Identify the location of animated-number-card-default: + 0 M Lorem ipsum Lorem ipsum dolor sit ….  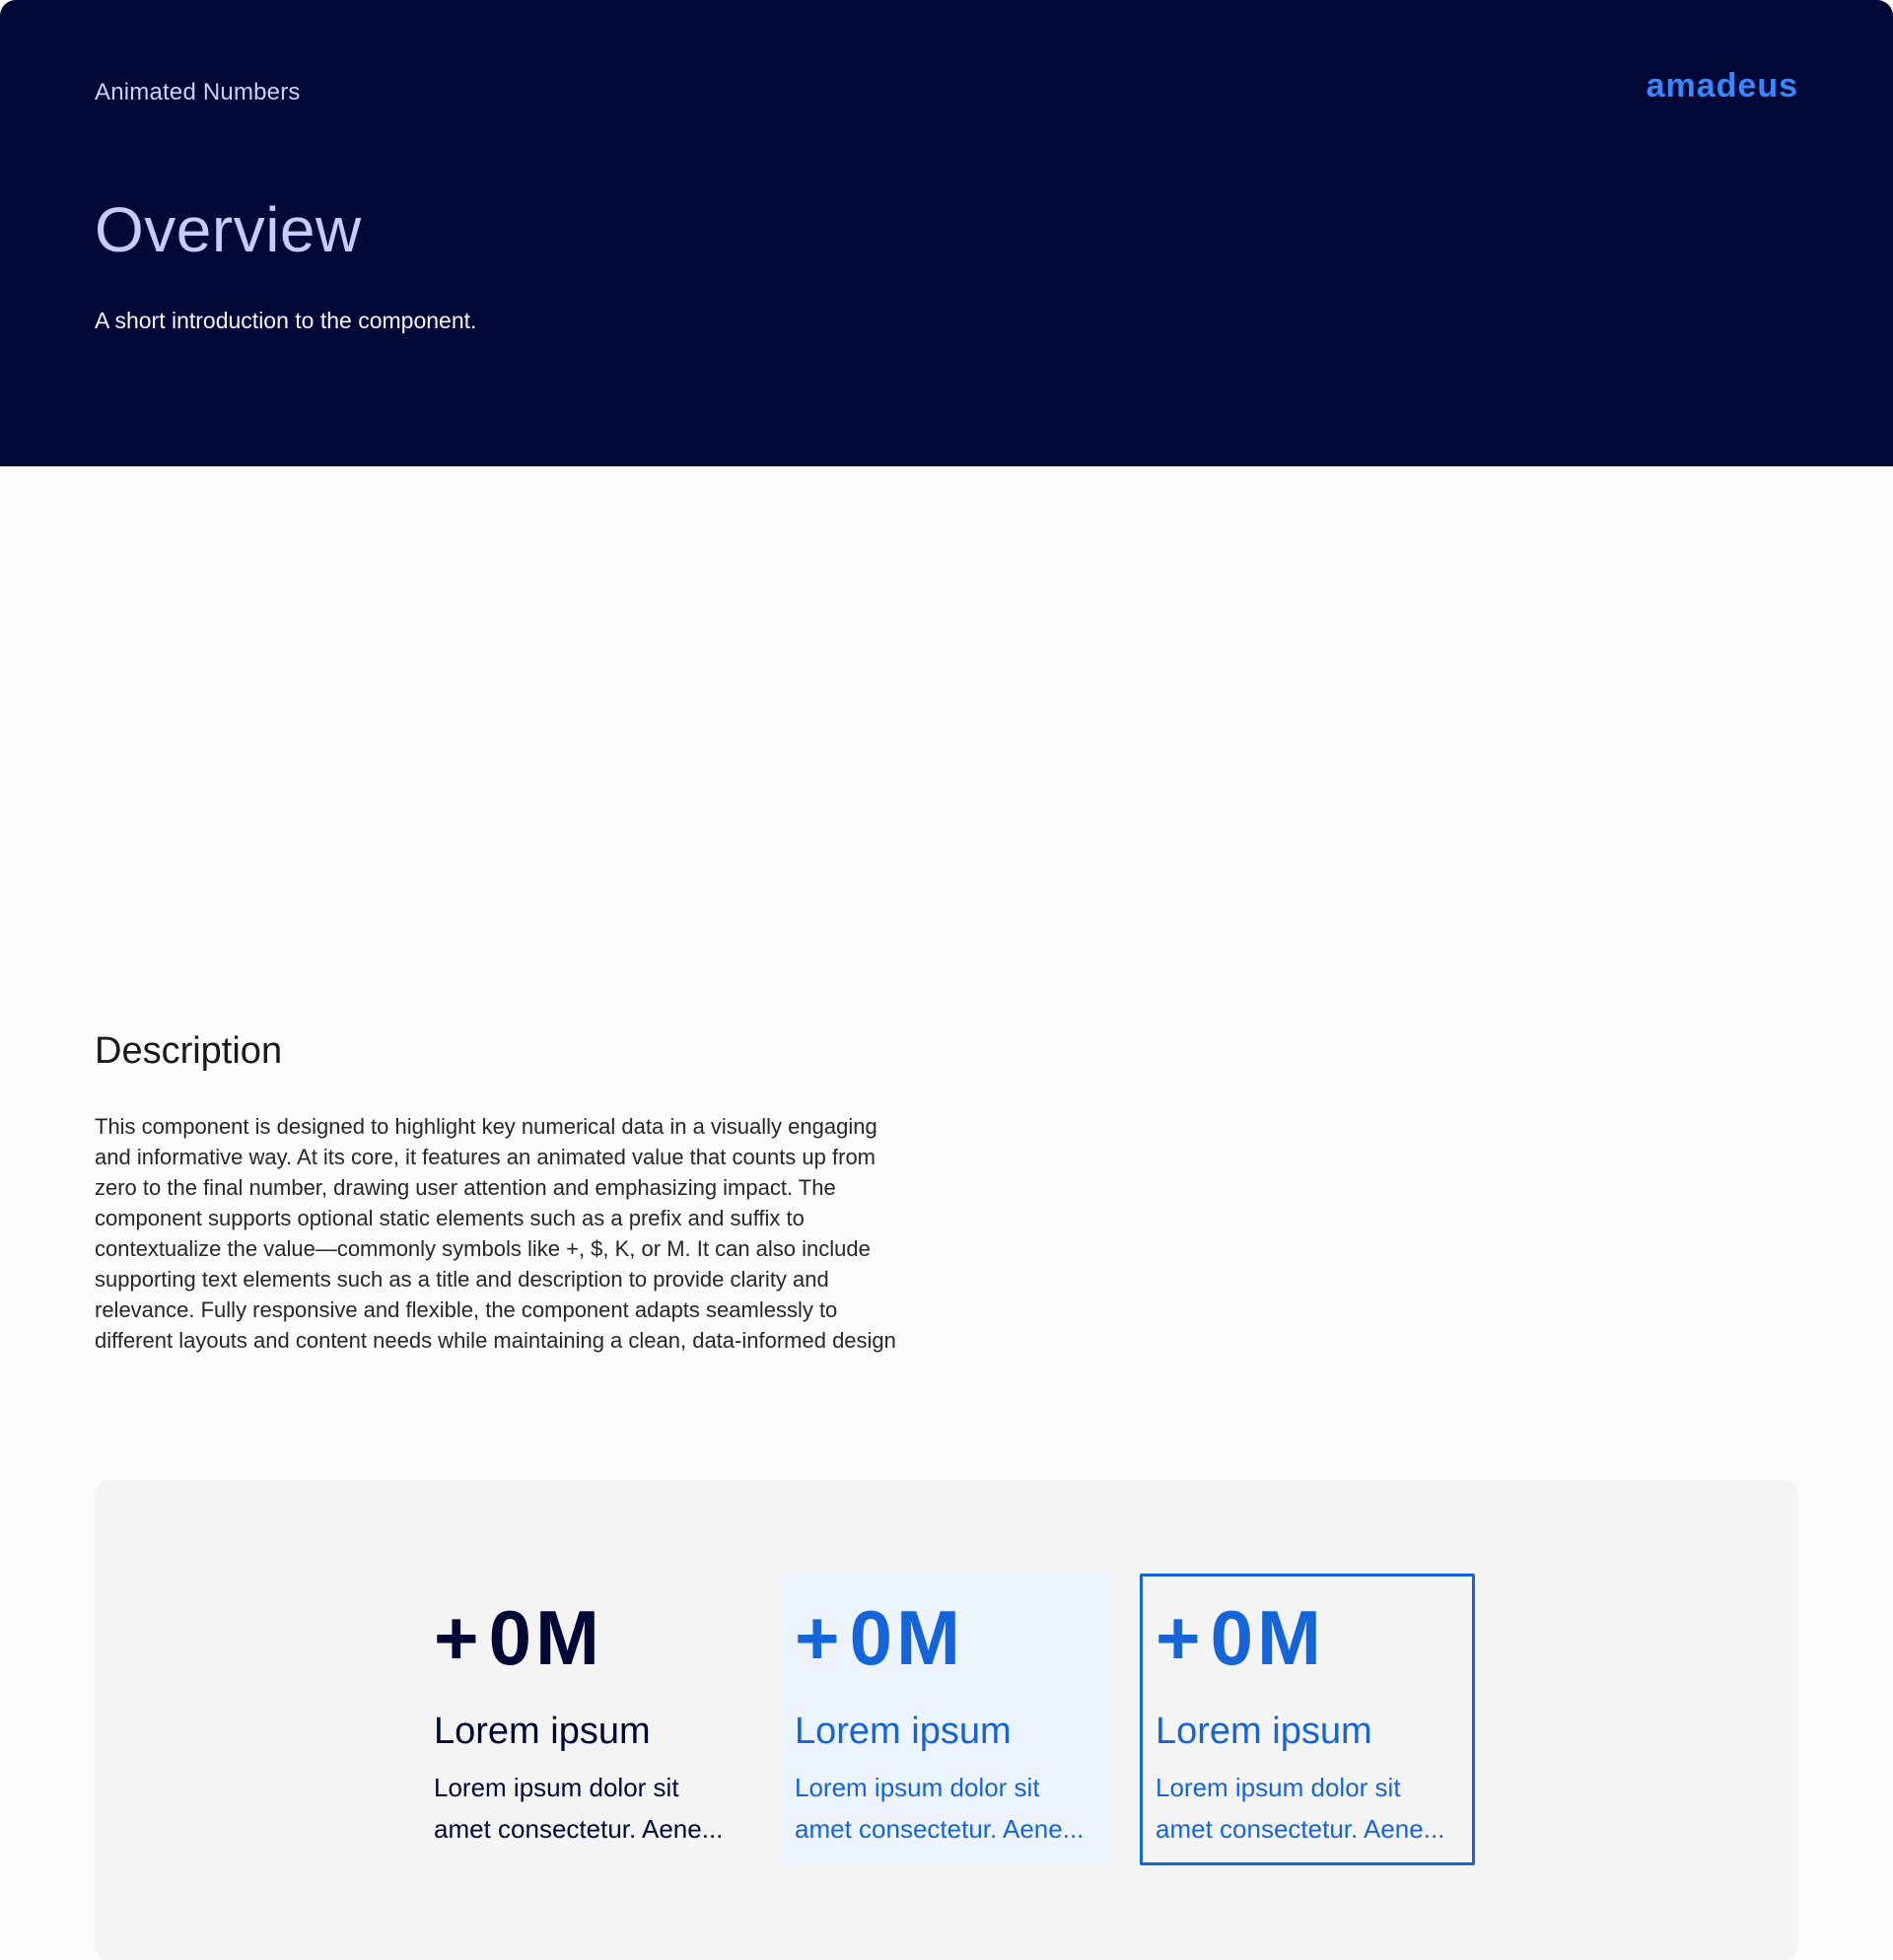
(586, 1719).